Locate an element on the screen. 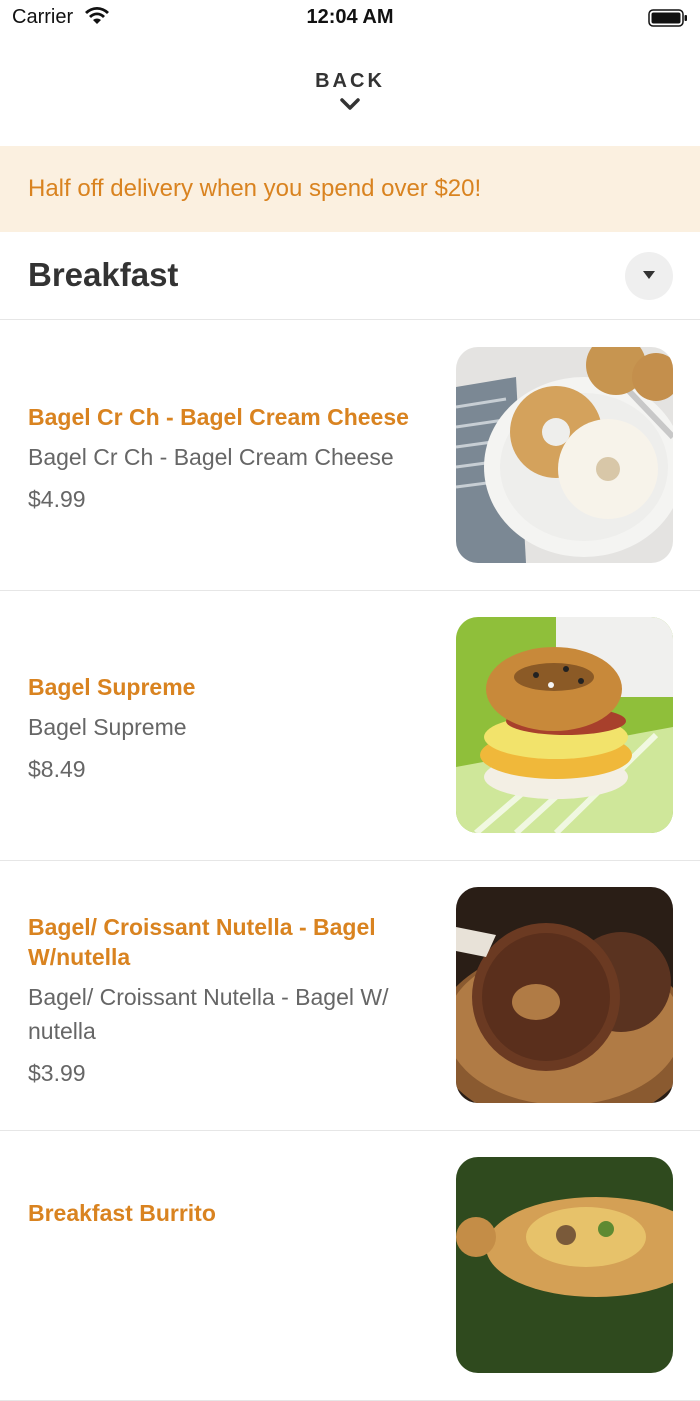  item-name: Bagel Supreme is located at coordinates (112, 687).